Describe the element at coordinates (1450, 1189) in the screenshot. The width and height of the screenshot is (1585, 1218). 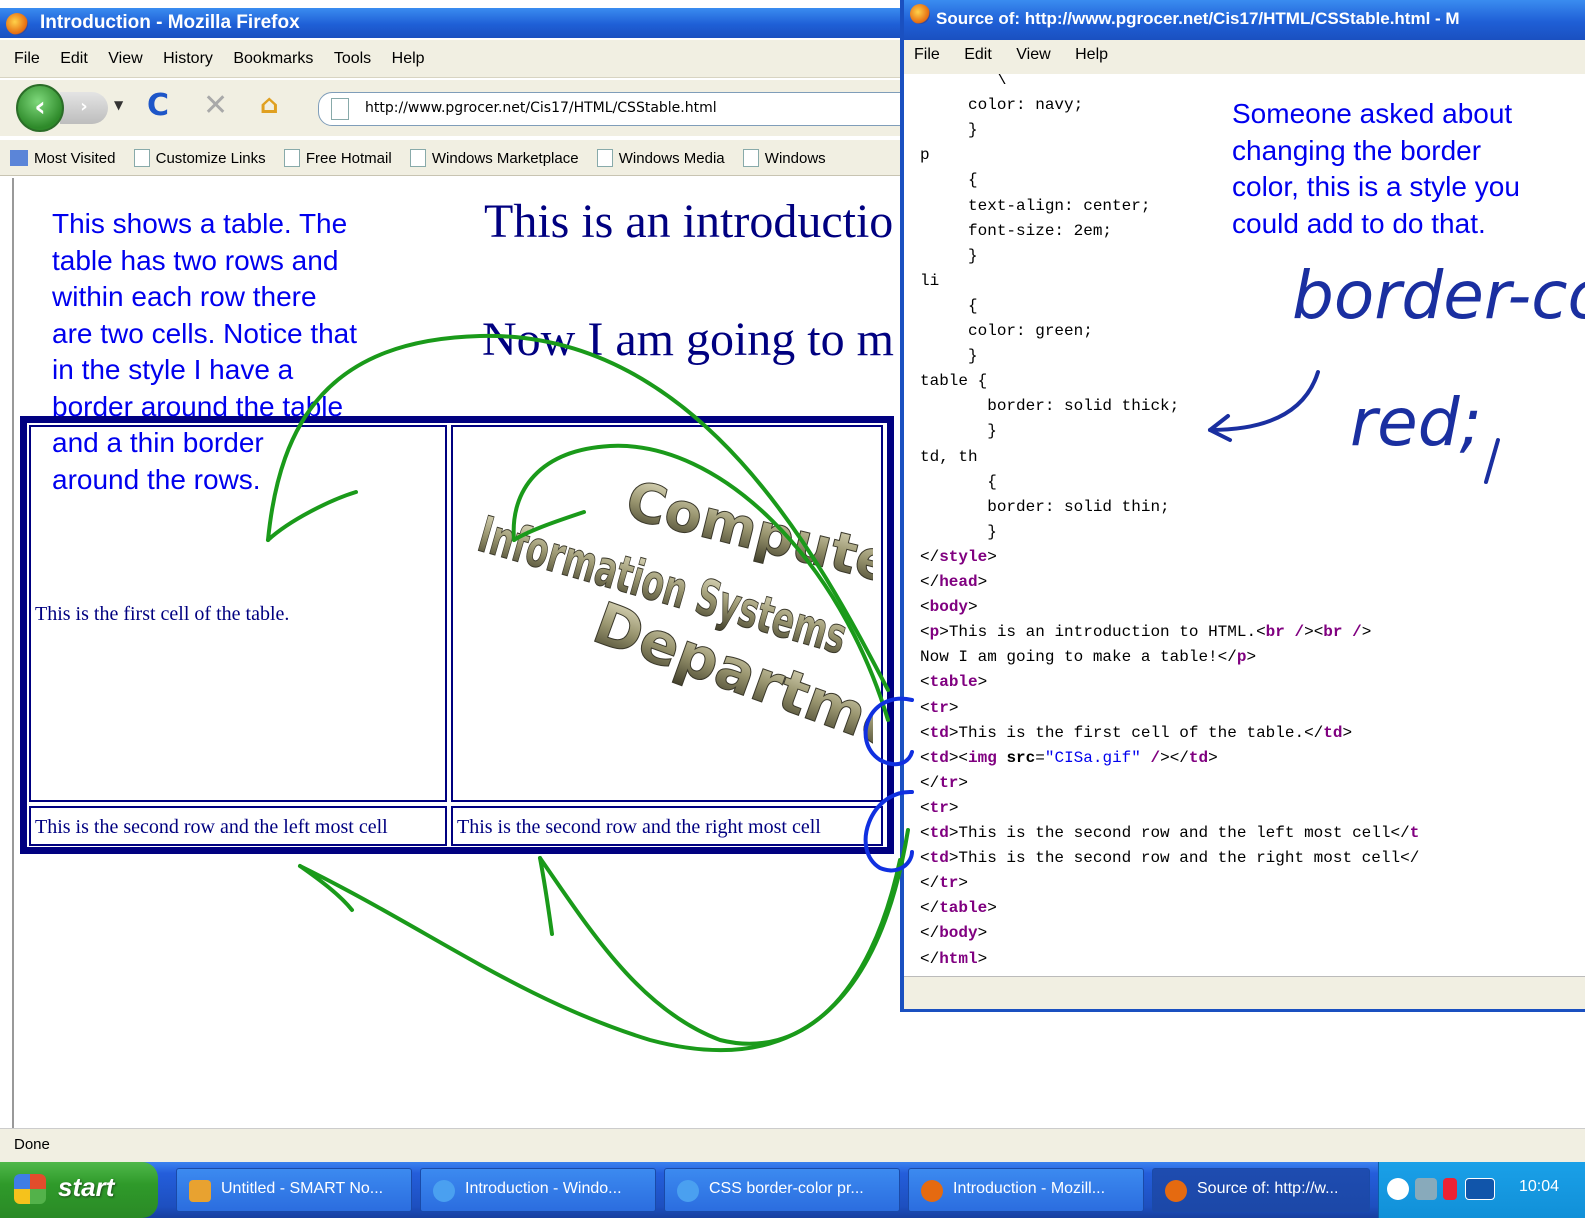
I see `tray-app-icon` at that location.